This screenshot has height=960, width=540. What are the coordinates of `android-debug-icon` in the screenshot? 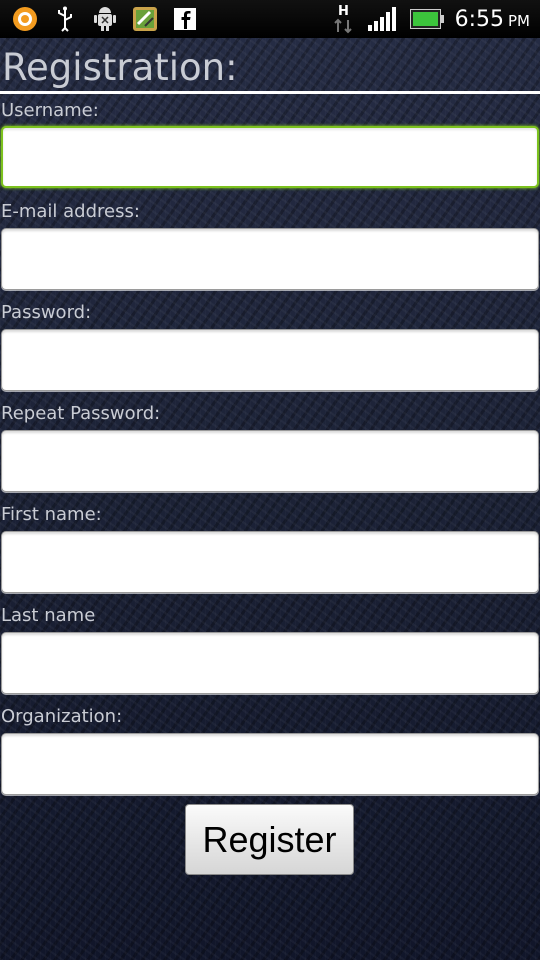 It's located at (105, 19).